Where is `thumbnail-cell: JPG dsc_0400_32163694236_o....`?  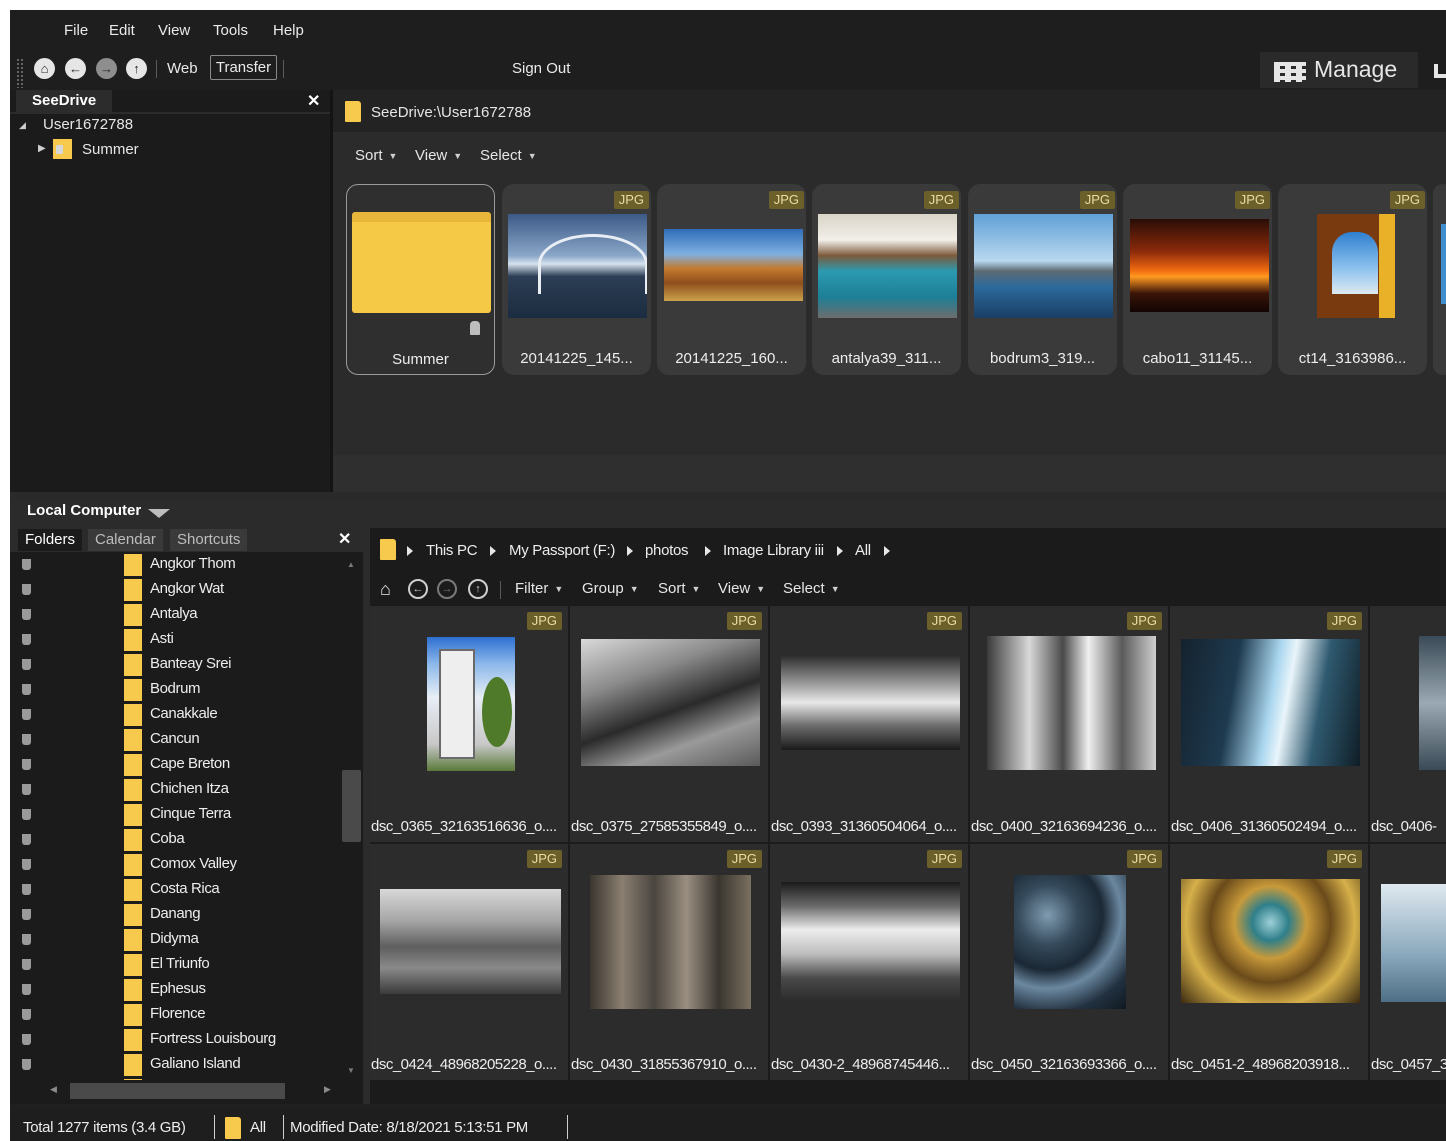
thumbnail-cell: JPG dsc_0400_32163694236_o.... is located at coordinates (1069, 724).